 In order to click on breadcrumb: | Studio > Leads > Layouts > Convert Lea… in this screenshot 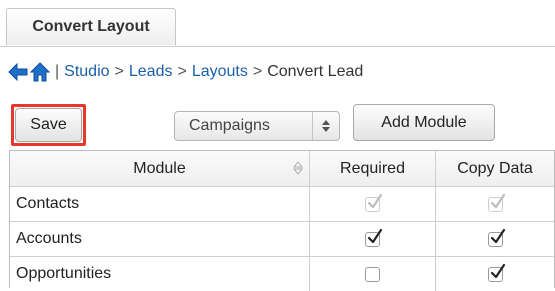, I will do `click(185, 72)`.